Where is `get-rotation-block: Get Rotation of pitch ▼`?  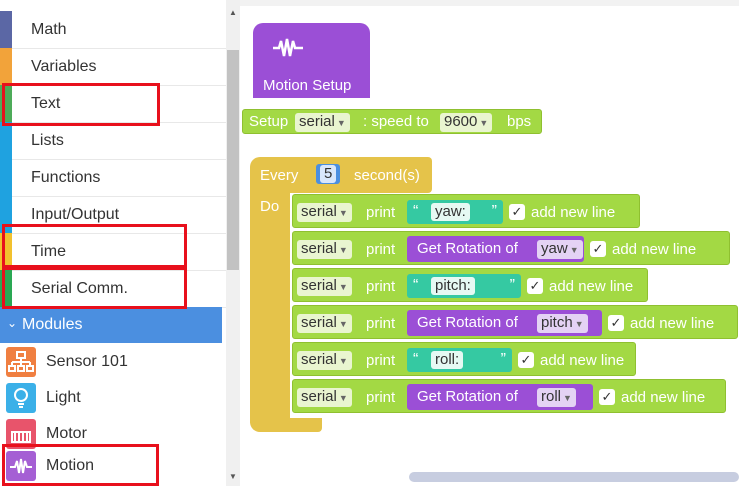 get-rotation-block: Get Rotation of pitch ▼ is located at coordinates (504, 323).